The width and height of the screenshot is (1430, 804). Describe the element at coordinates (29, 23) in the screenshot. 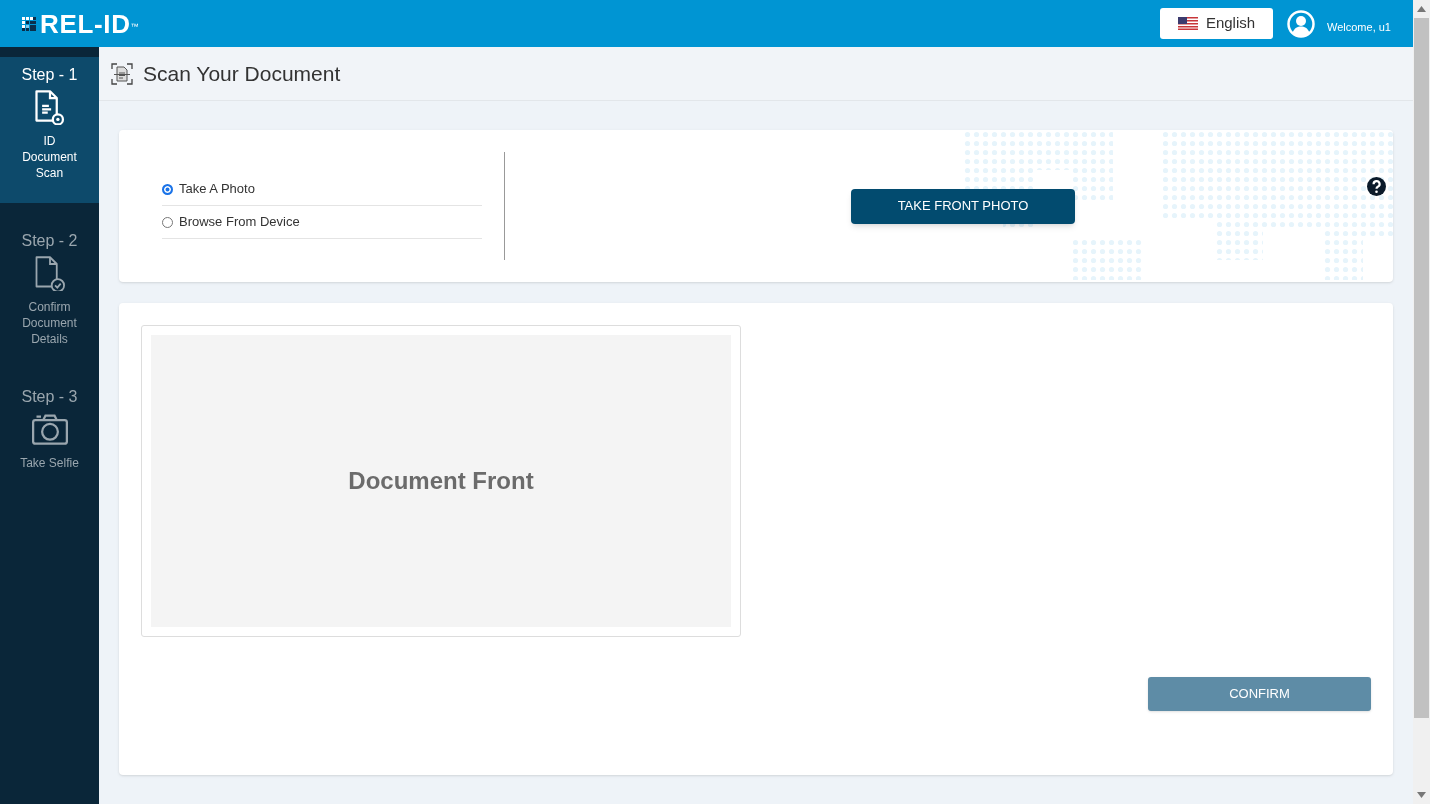

I see `logo-grid-icon` at that location.